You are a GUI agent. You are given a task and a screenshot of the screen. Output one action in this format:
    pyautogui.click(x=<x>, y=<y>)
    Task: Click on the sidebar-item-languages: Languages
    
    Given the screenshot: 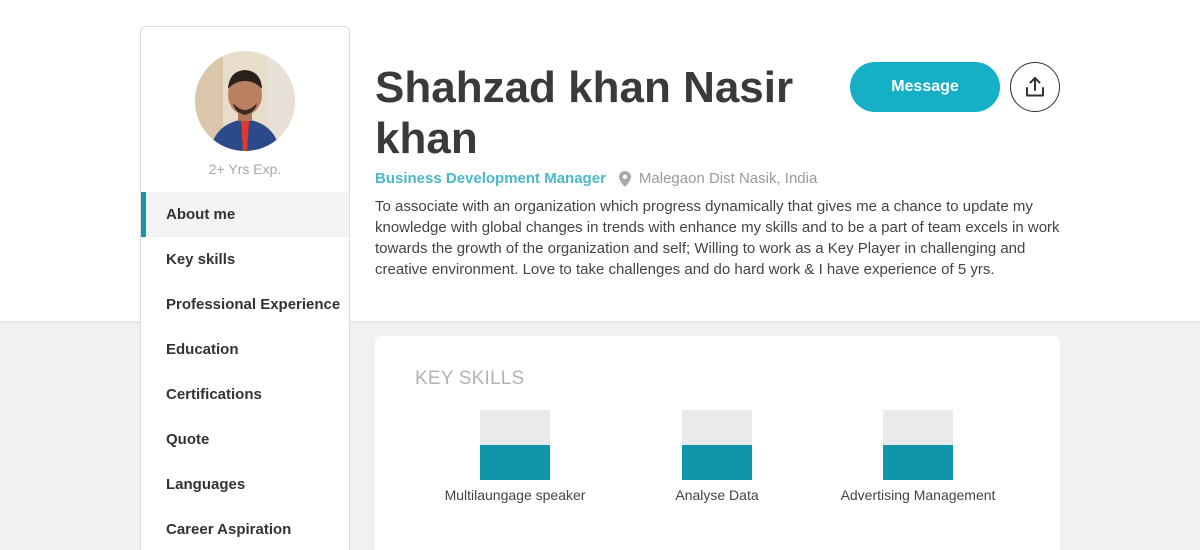 What is the action you would take?
    pyautogui.click(x=245, y=484)
    